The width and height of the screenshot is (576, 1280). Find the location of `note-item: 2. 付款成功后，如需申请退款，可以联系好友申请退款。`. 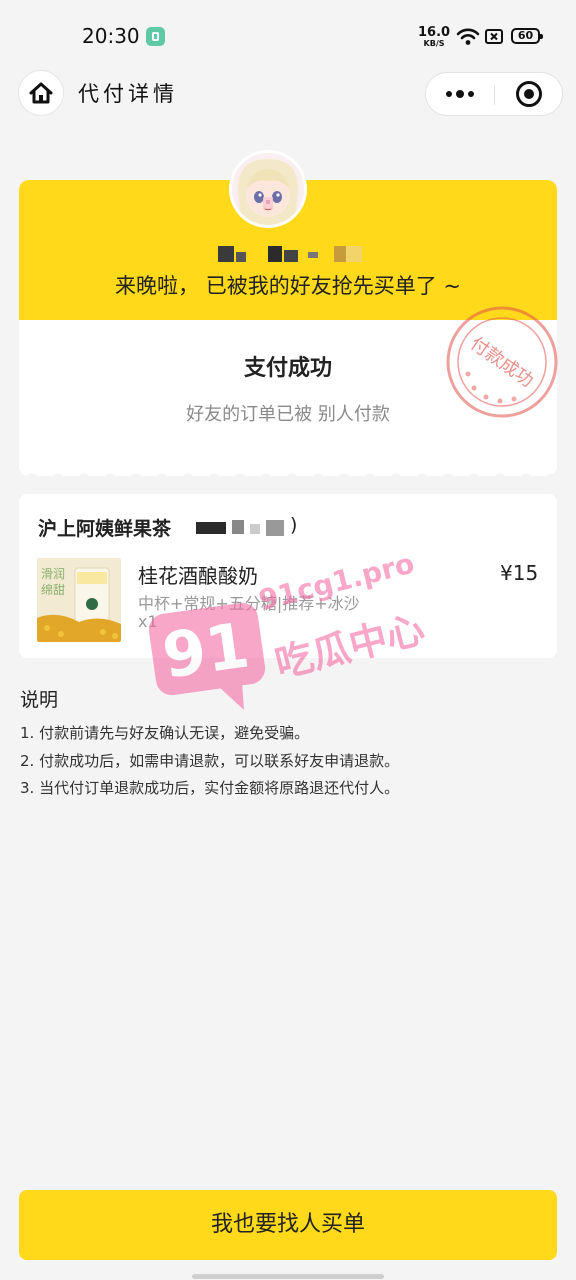

note-item: 2. 付款成功后，如需申请退款，可以联系好友申请退款。 is located at coordinates (210, 761).